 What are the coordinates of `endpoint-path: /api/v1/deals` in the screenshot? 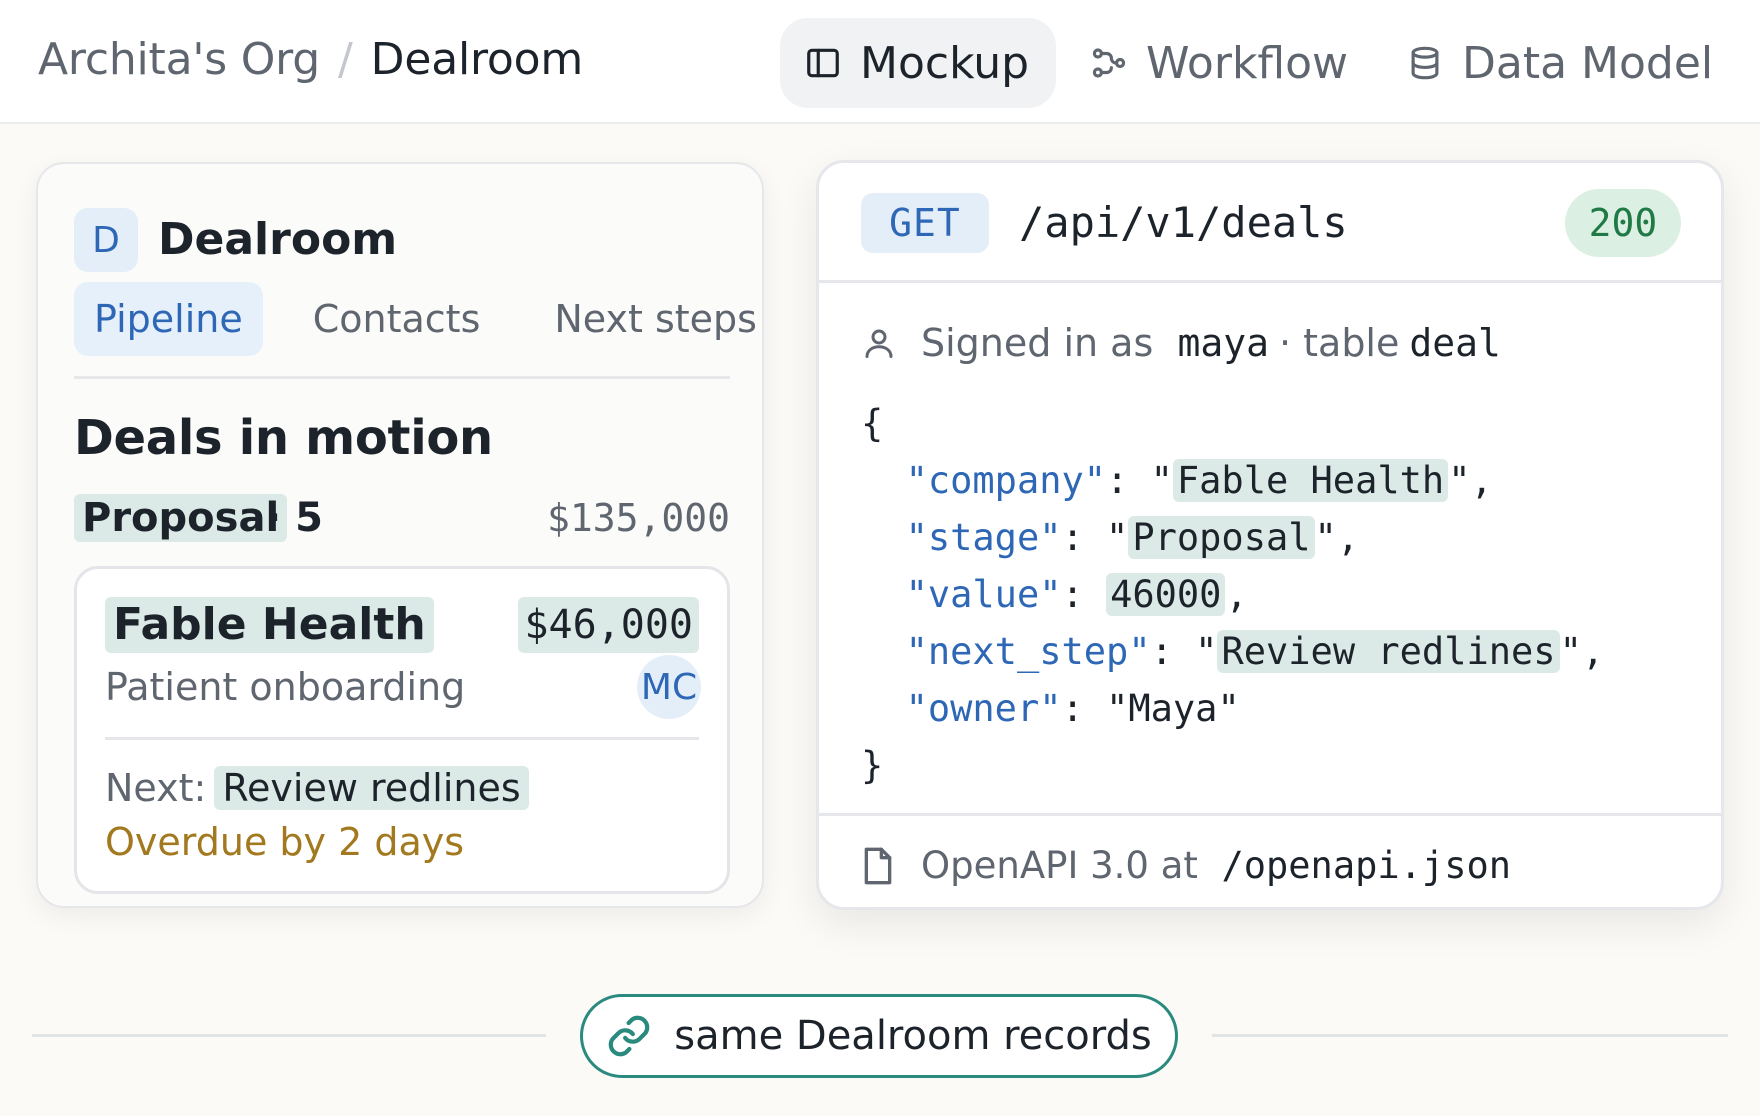 It's located at (1183, 222).